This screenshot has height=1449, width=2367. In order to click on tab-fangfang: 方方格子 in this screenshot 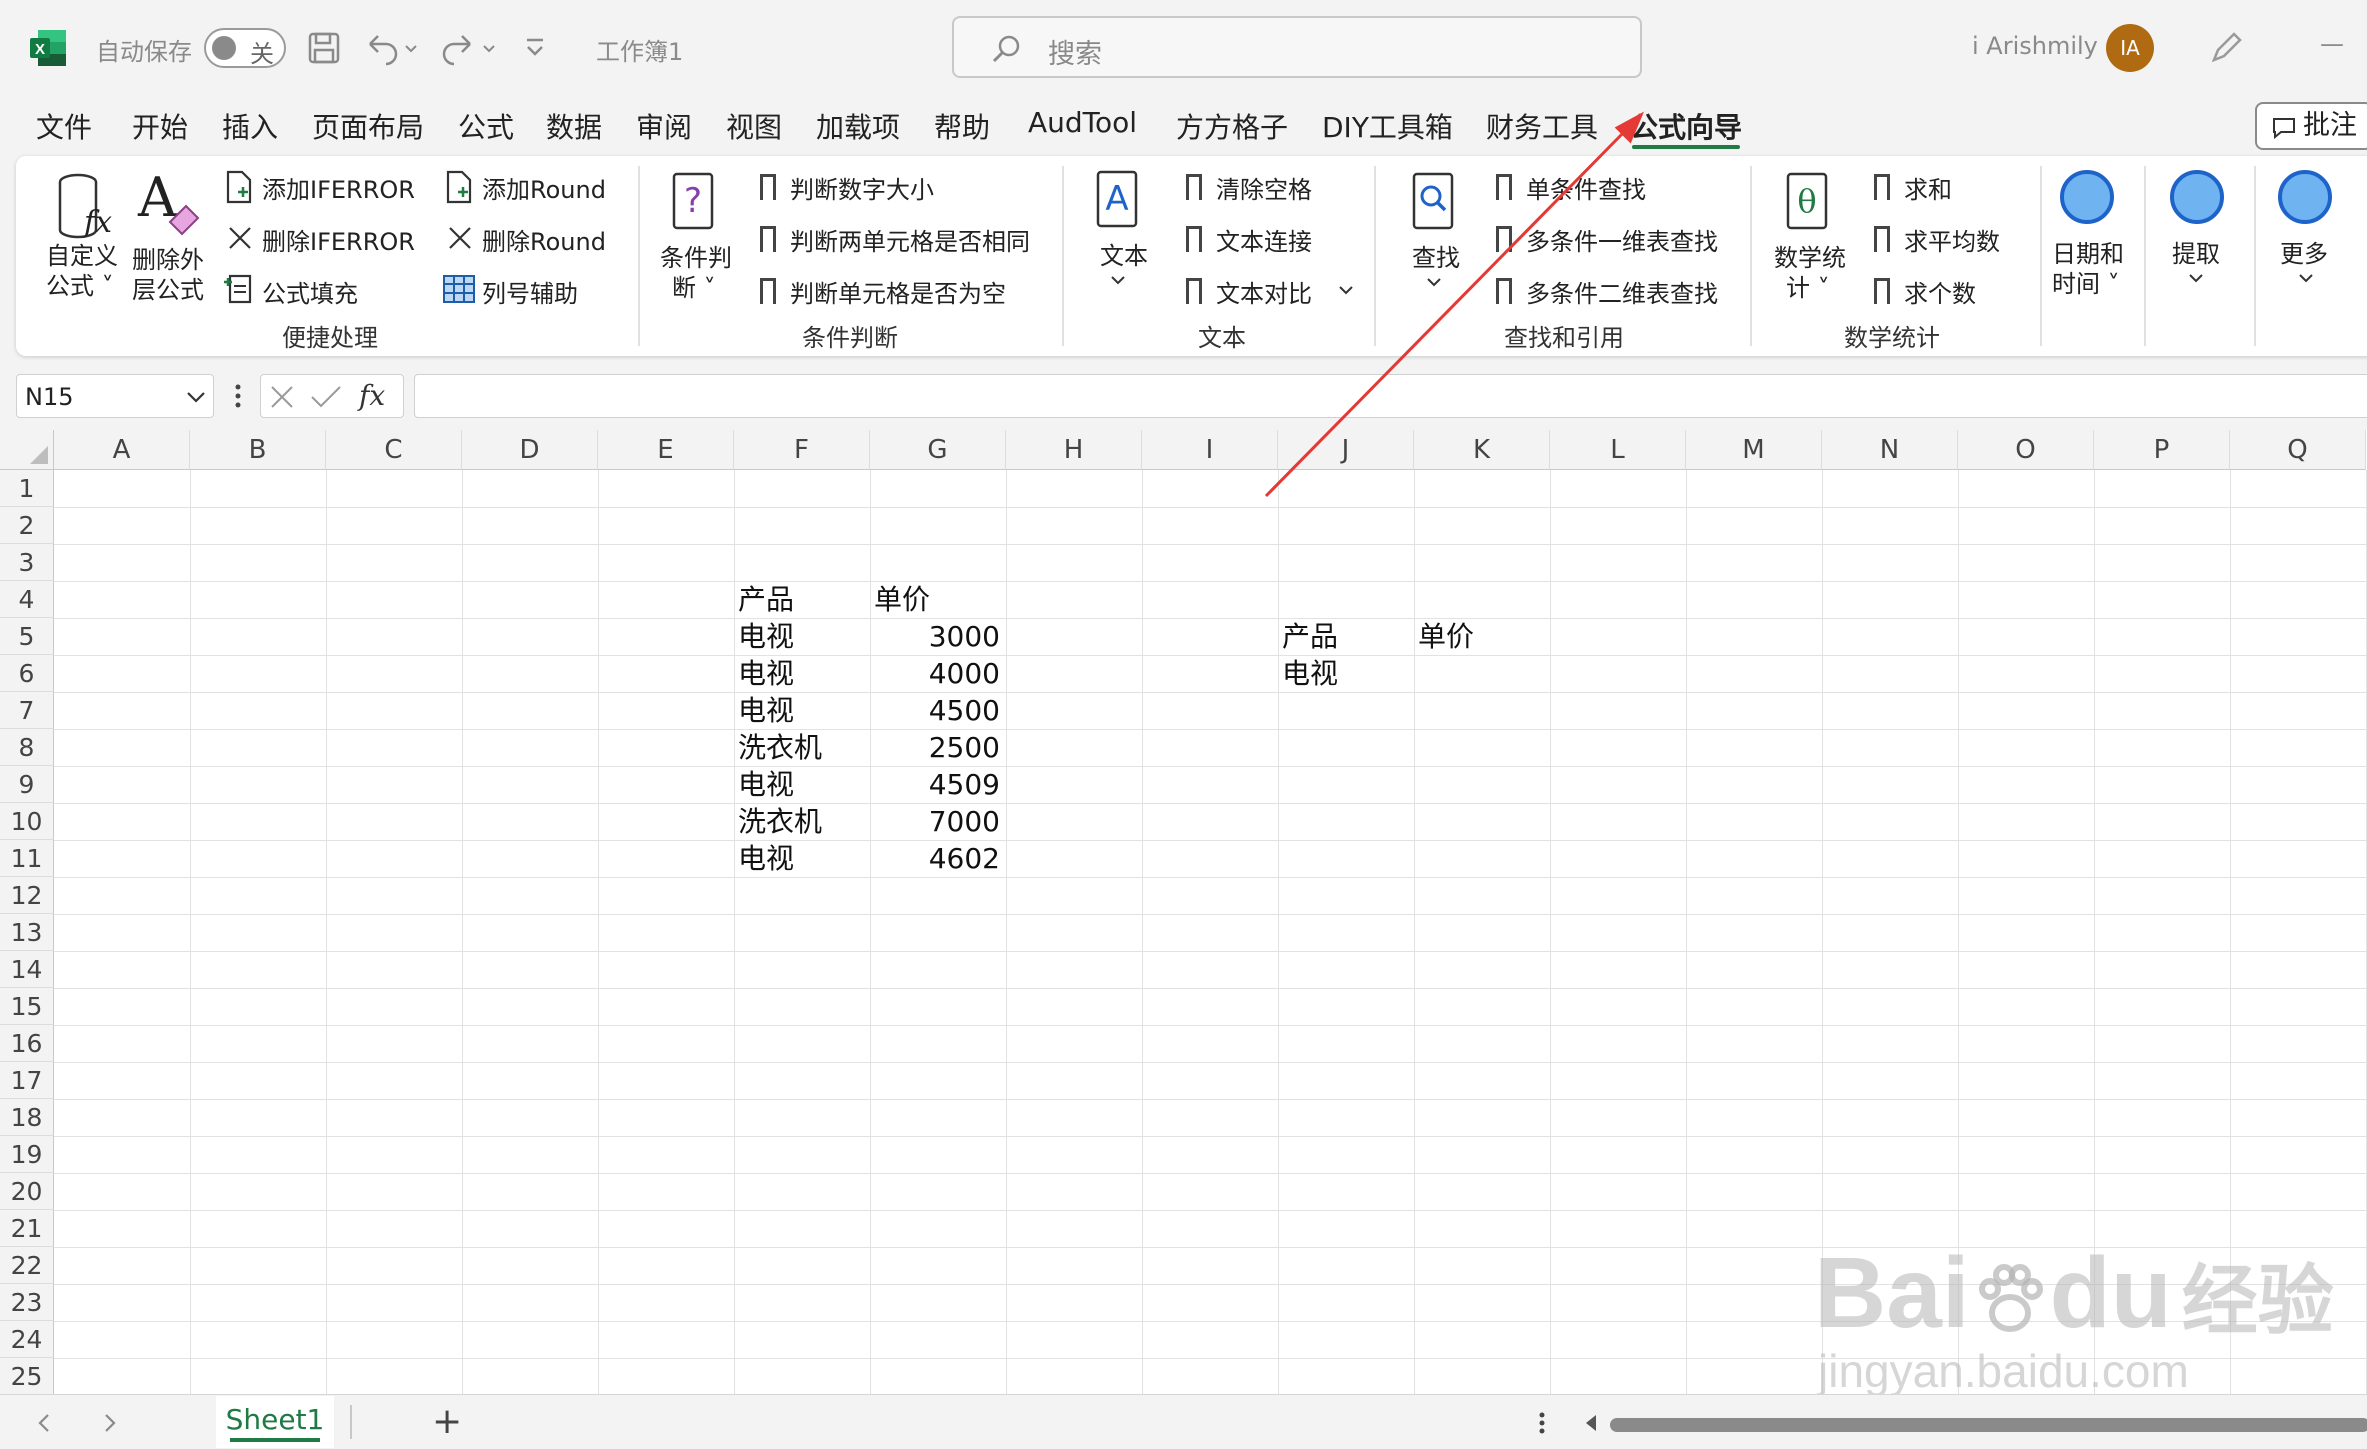, I will do `click(1232, 126)`.